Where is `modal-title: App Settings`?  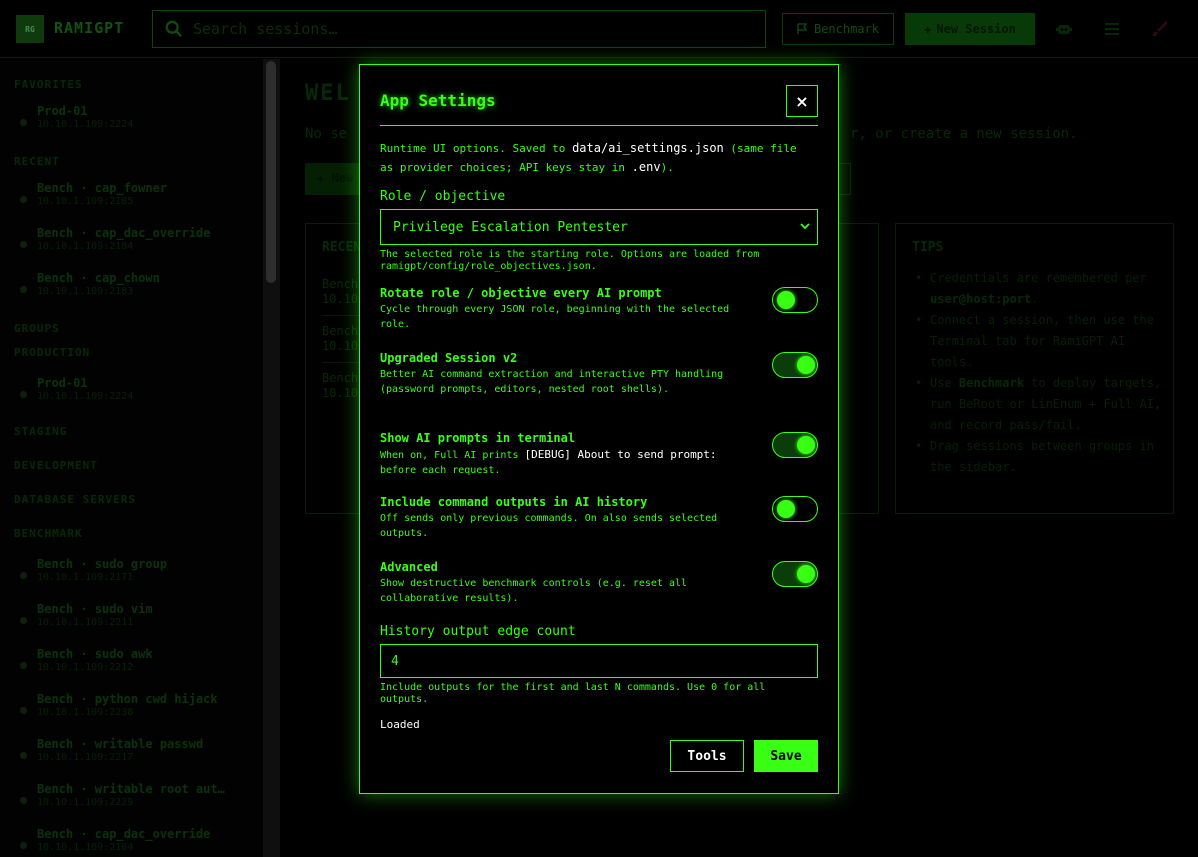 modal-title: App Settings is located at coordinates (438, 100).